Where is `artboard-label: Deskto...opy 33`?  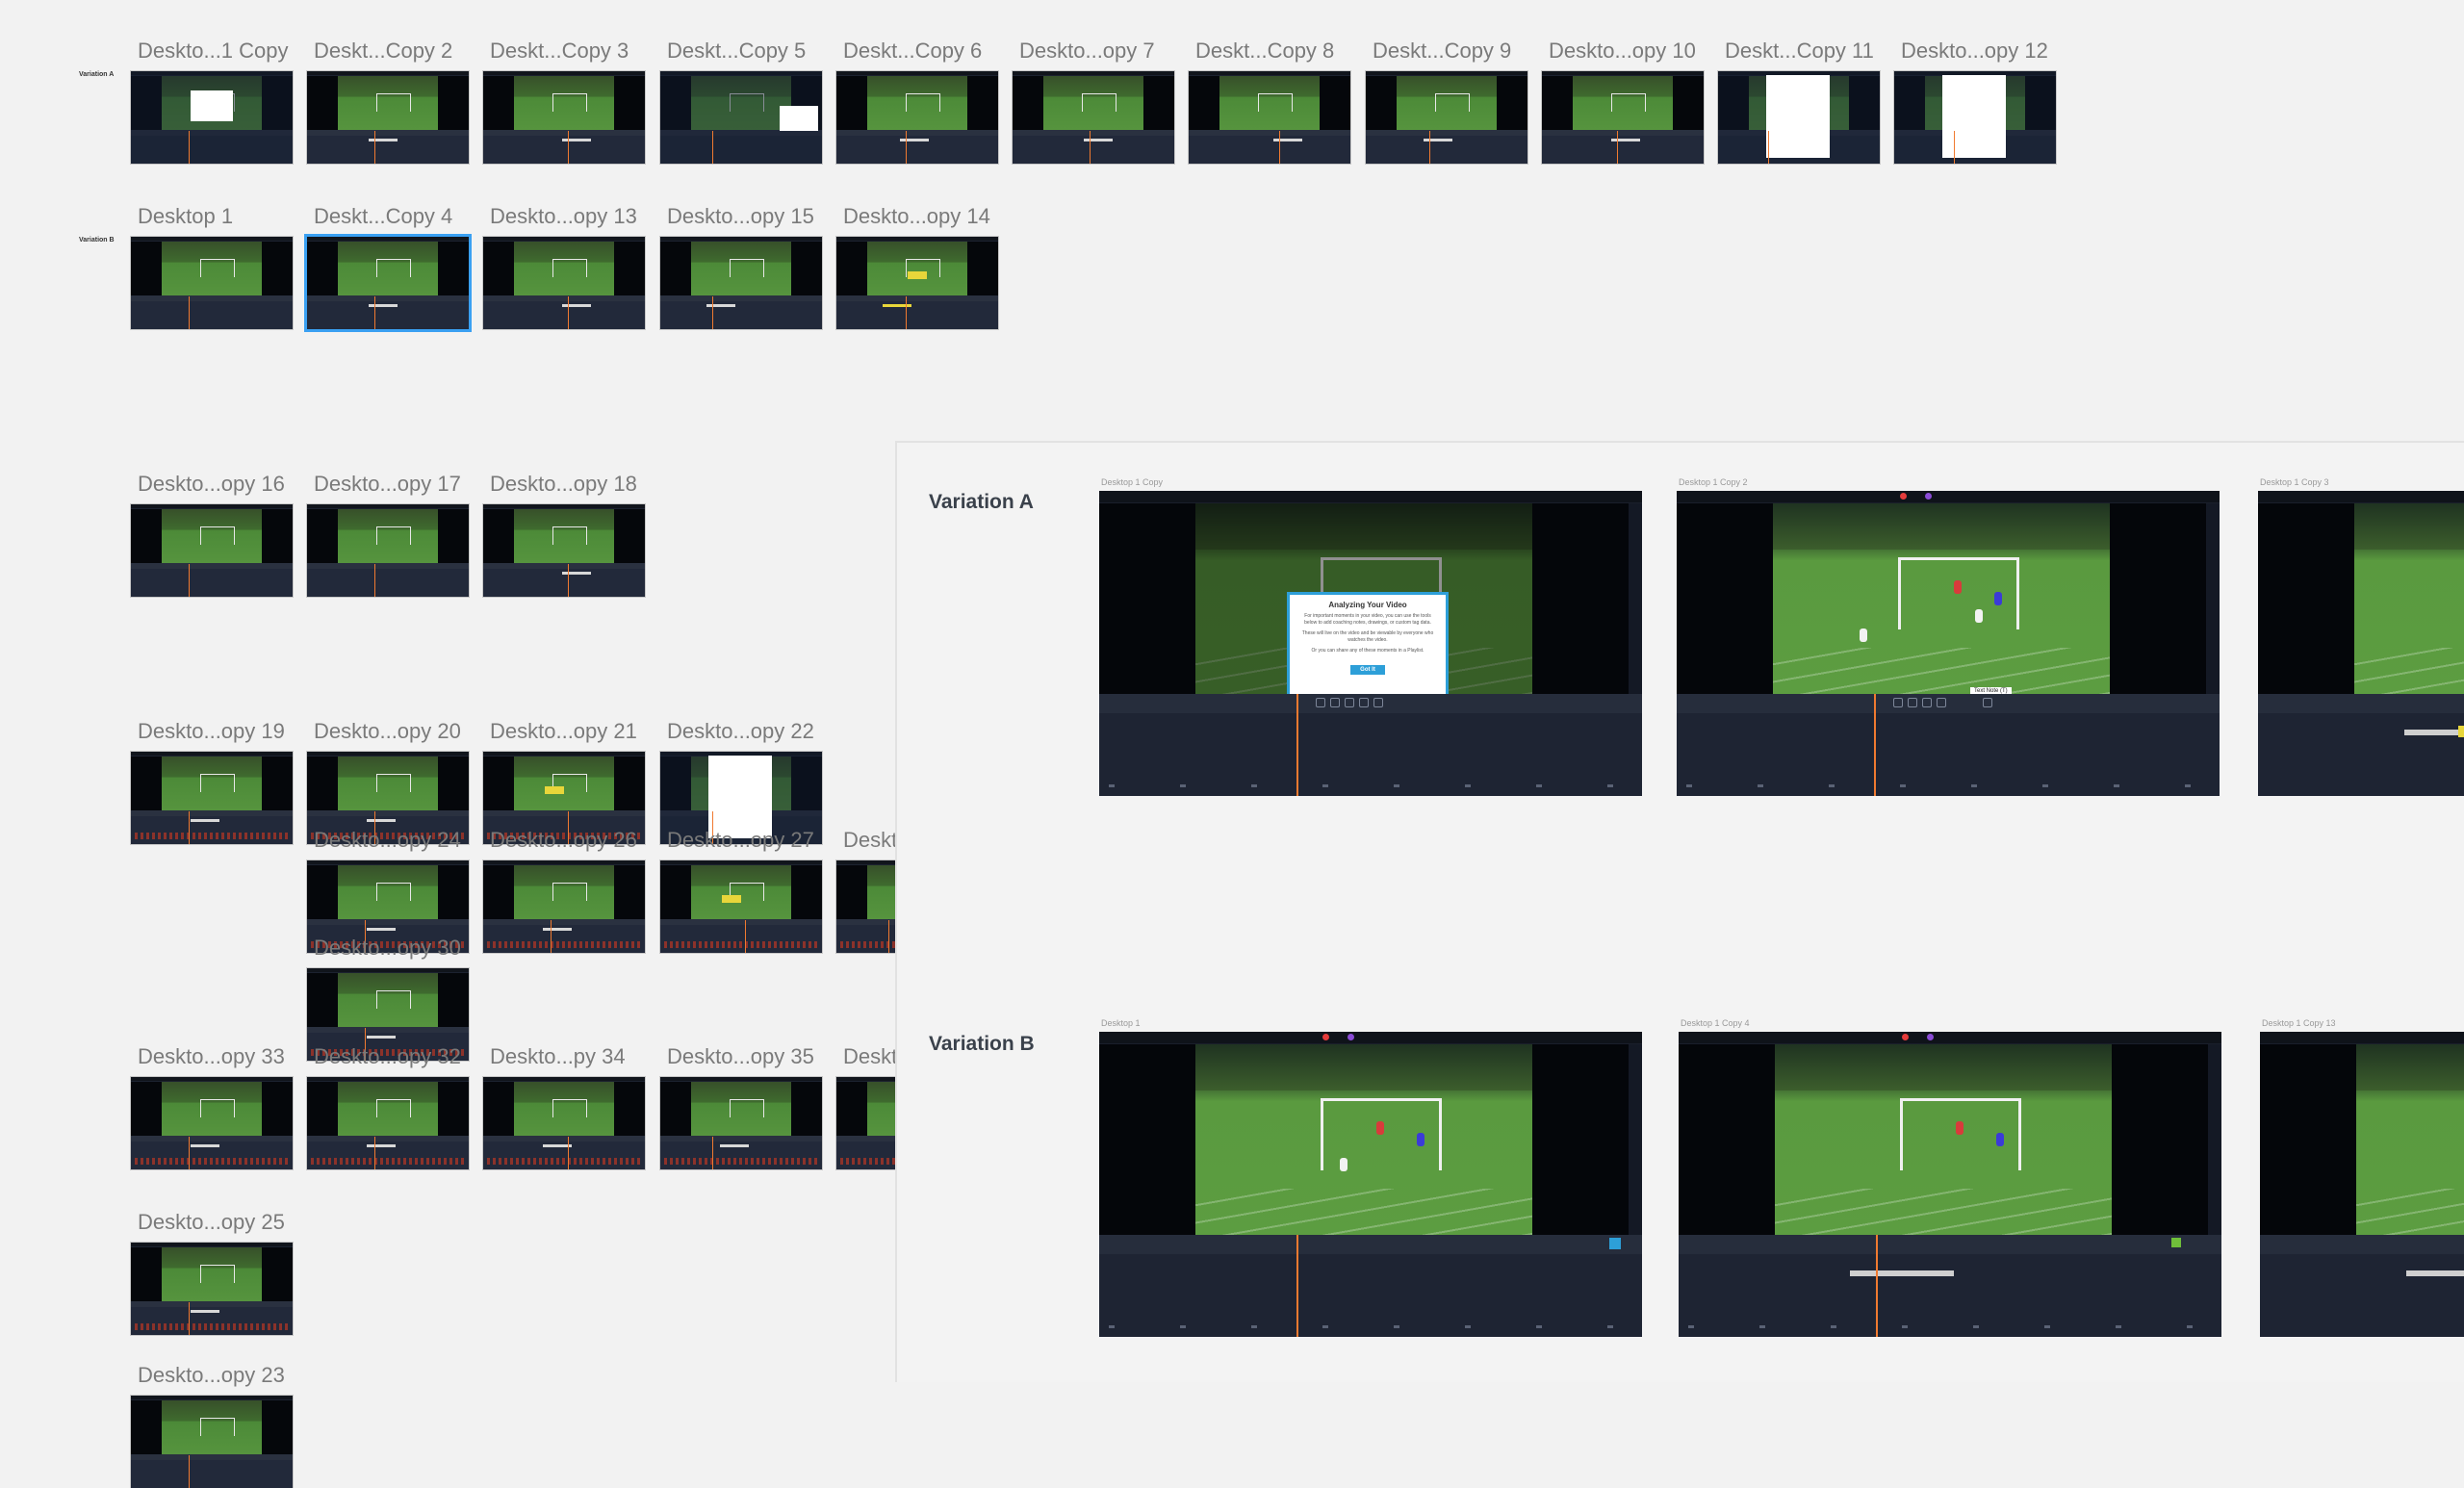 artboard-label: Deskto...opy 33 is located at coordinates (211, 1057).